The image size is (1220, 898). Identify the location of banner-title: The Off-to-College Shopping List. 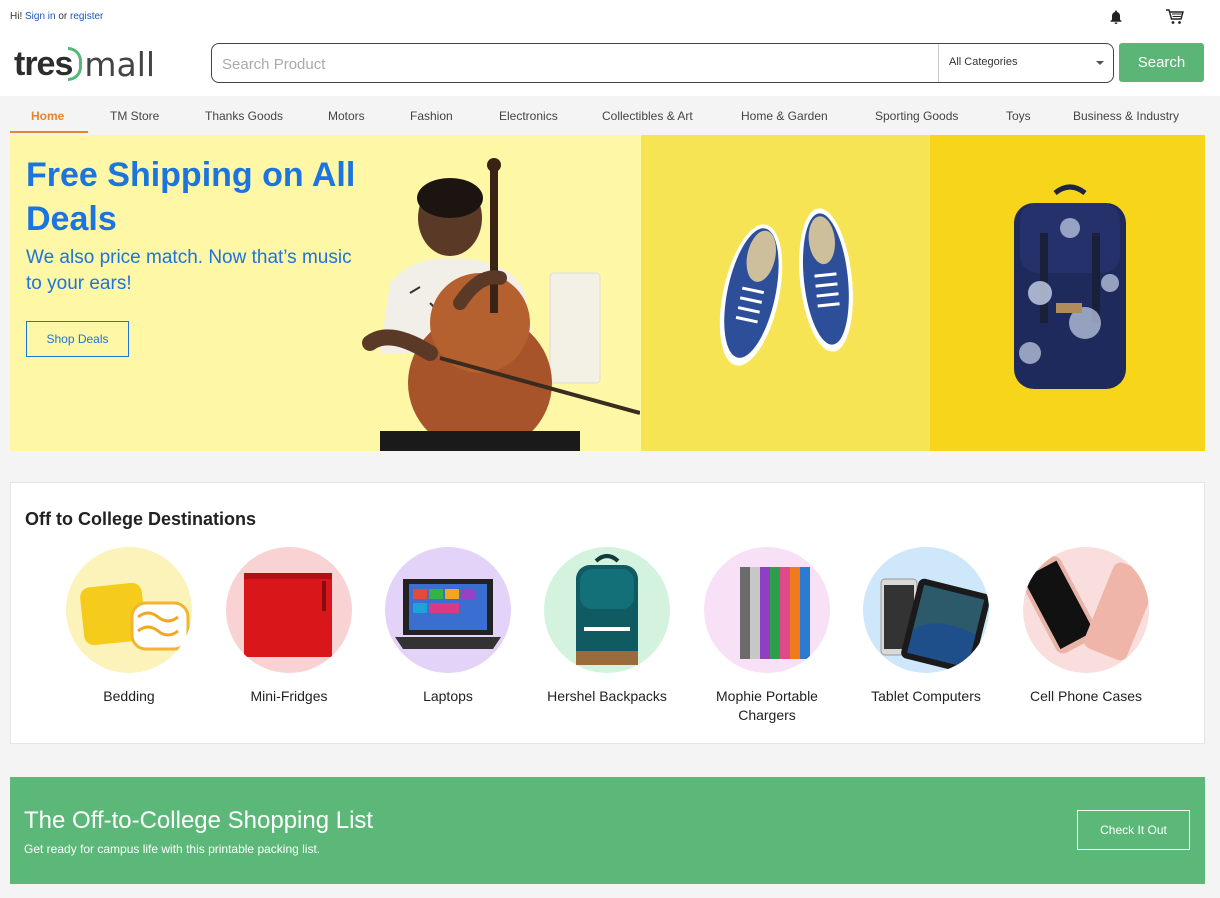
(199, 820).